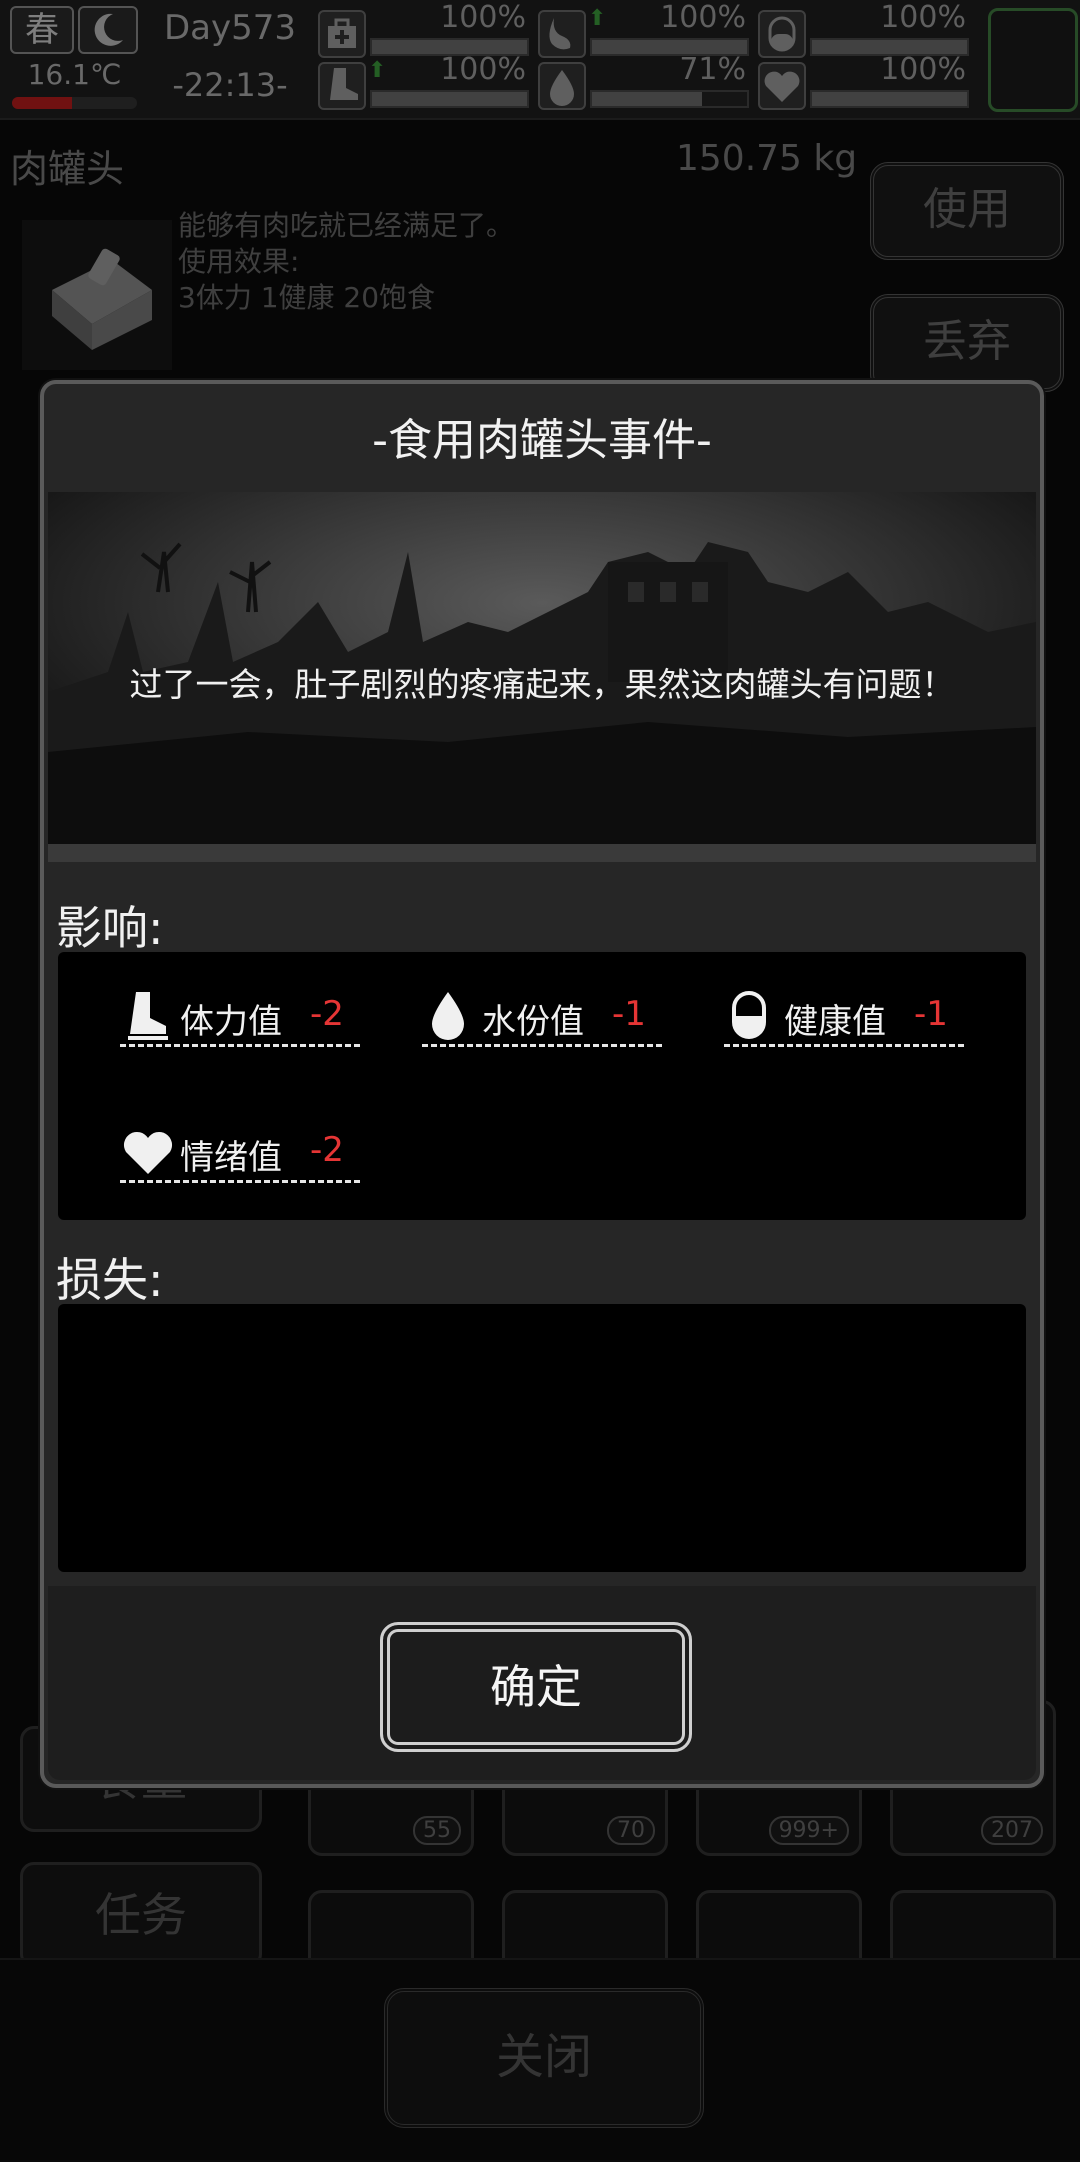 The image size is (1080, 2162). I want to click on effect-stamina: 体力值 -2, so click(240, 1014).